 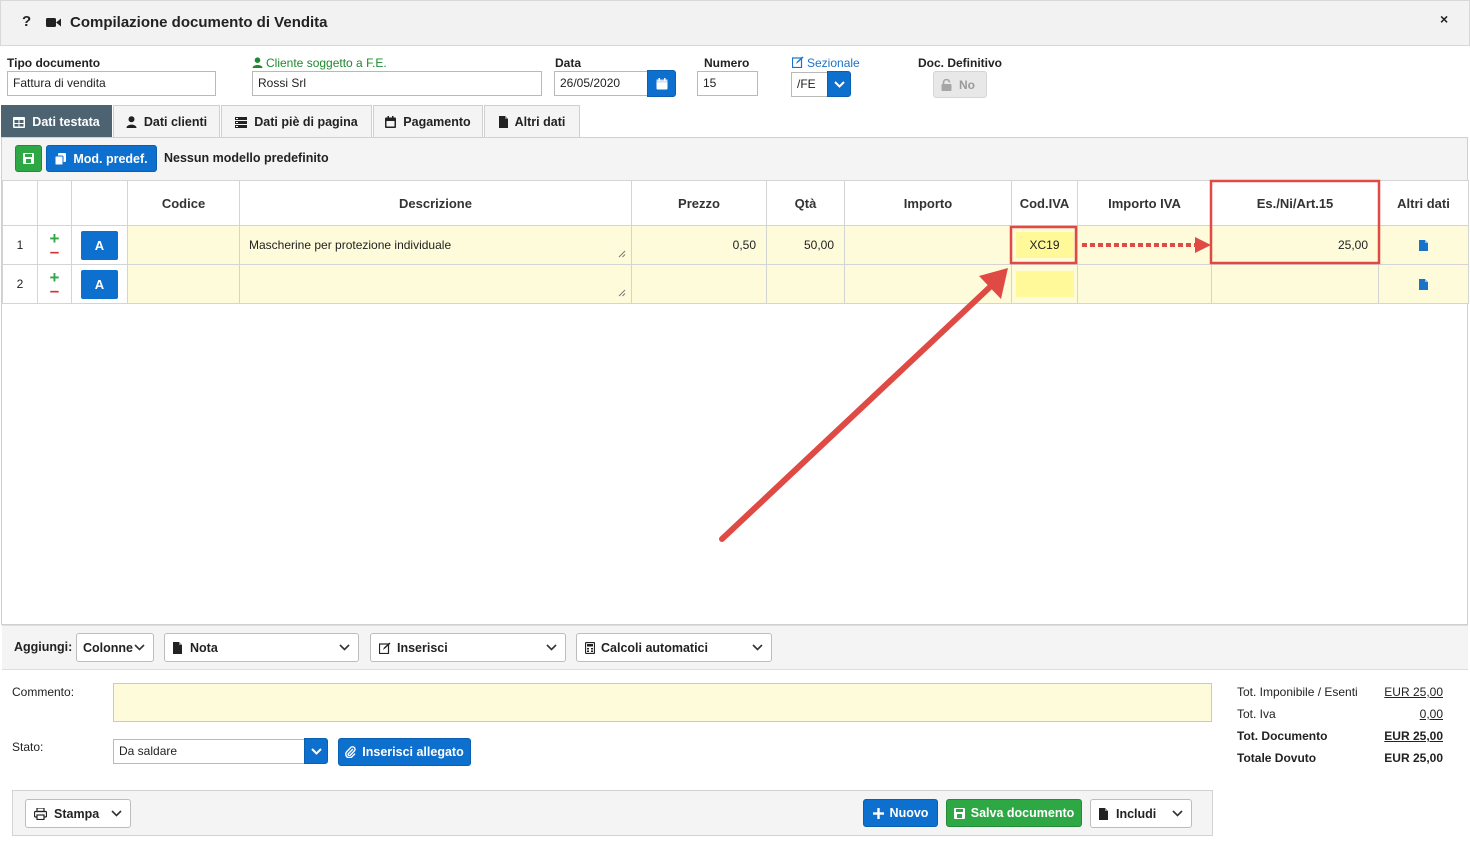 I want to click on col-header-codice: Codice, so click(x=183, y=203).